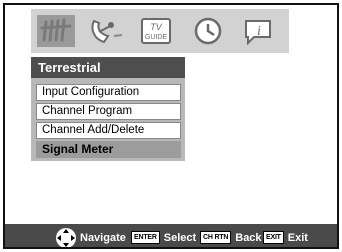 The width and height of the screenshot is (342, 252). What do you see at coordinates (156, 37) in the screenshot?
I see `svg-text: GUIDE` at bounding box center [156, 37].